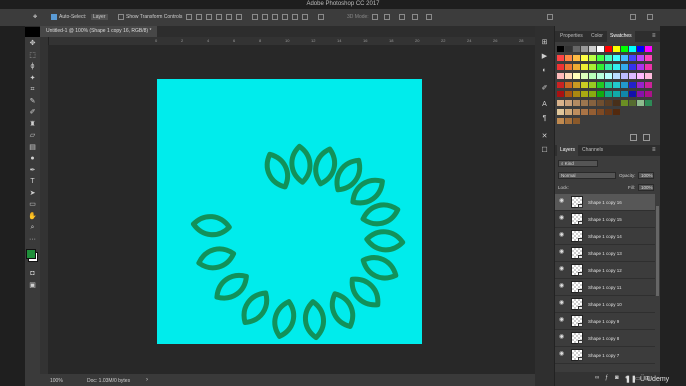 Image resolution: width=686 pixels, height=386 pixels. What do you see at coordinates (265, 17) in the screenshot?
I see `distribute-vcenter-icon` at bounding box center [265, 17].